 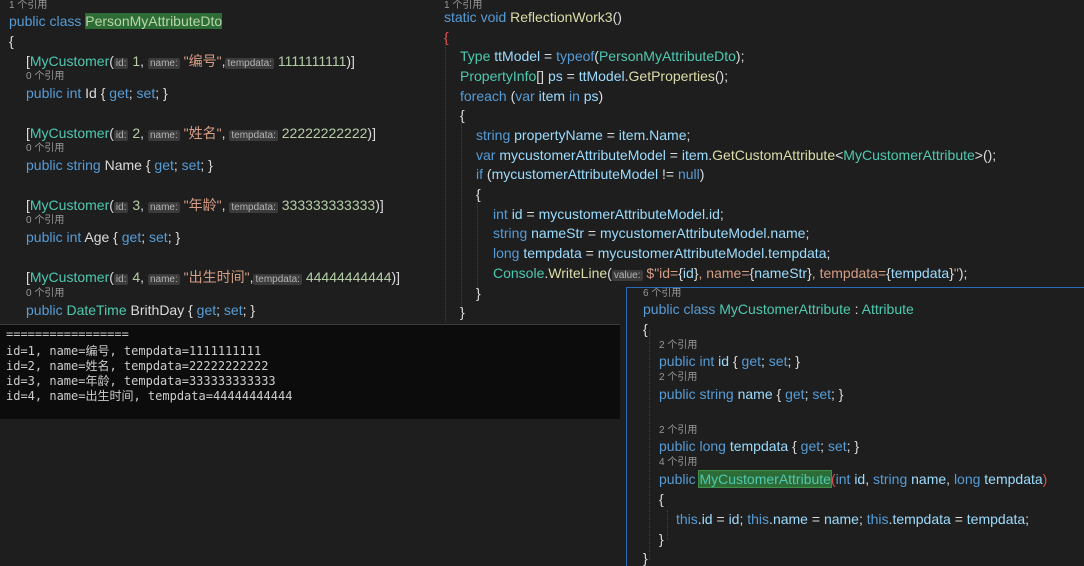 I want to click on property-declaration: public int Age { get; set; }, so click(x=103, y=237).